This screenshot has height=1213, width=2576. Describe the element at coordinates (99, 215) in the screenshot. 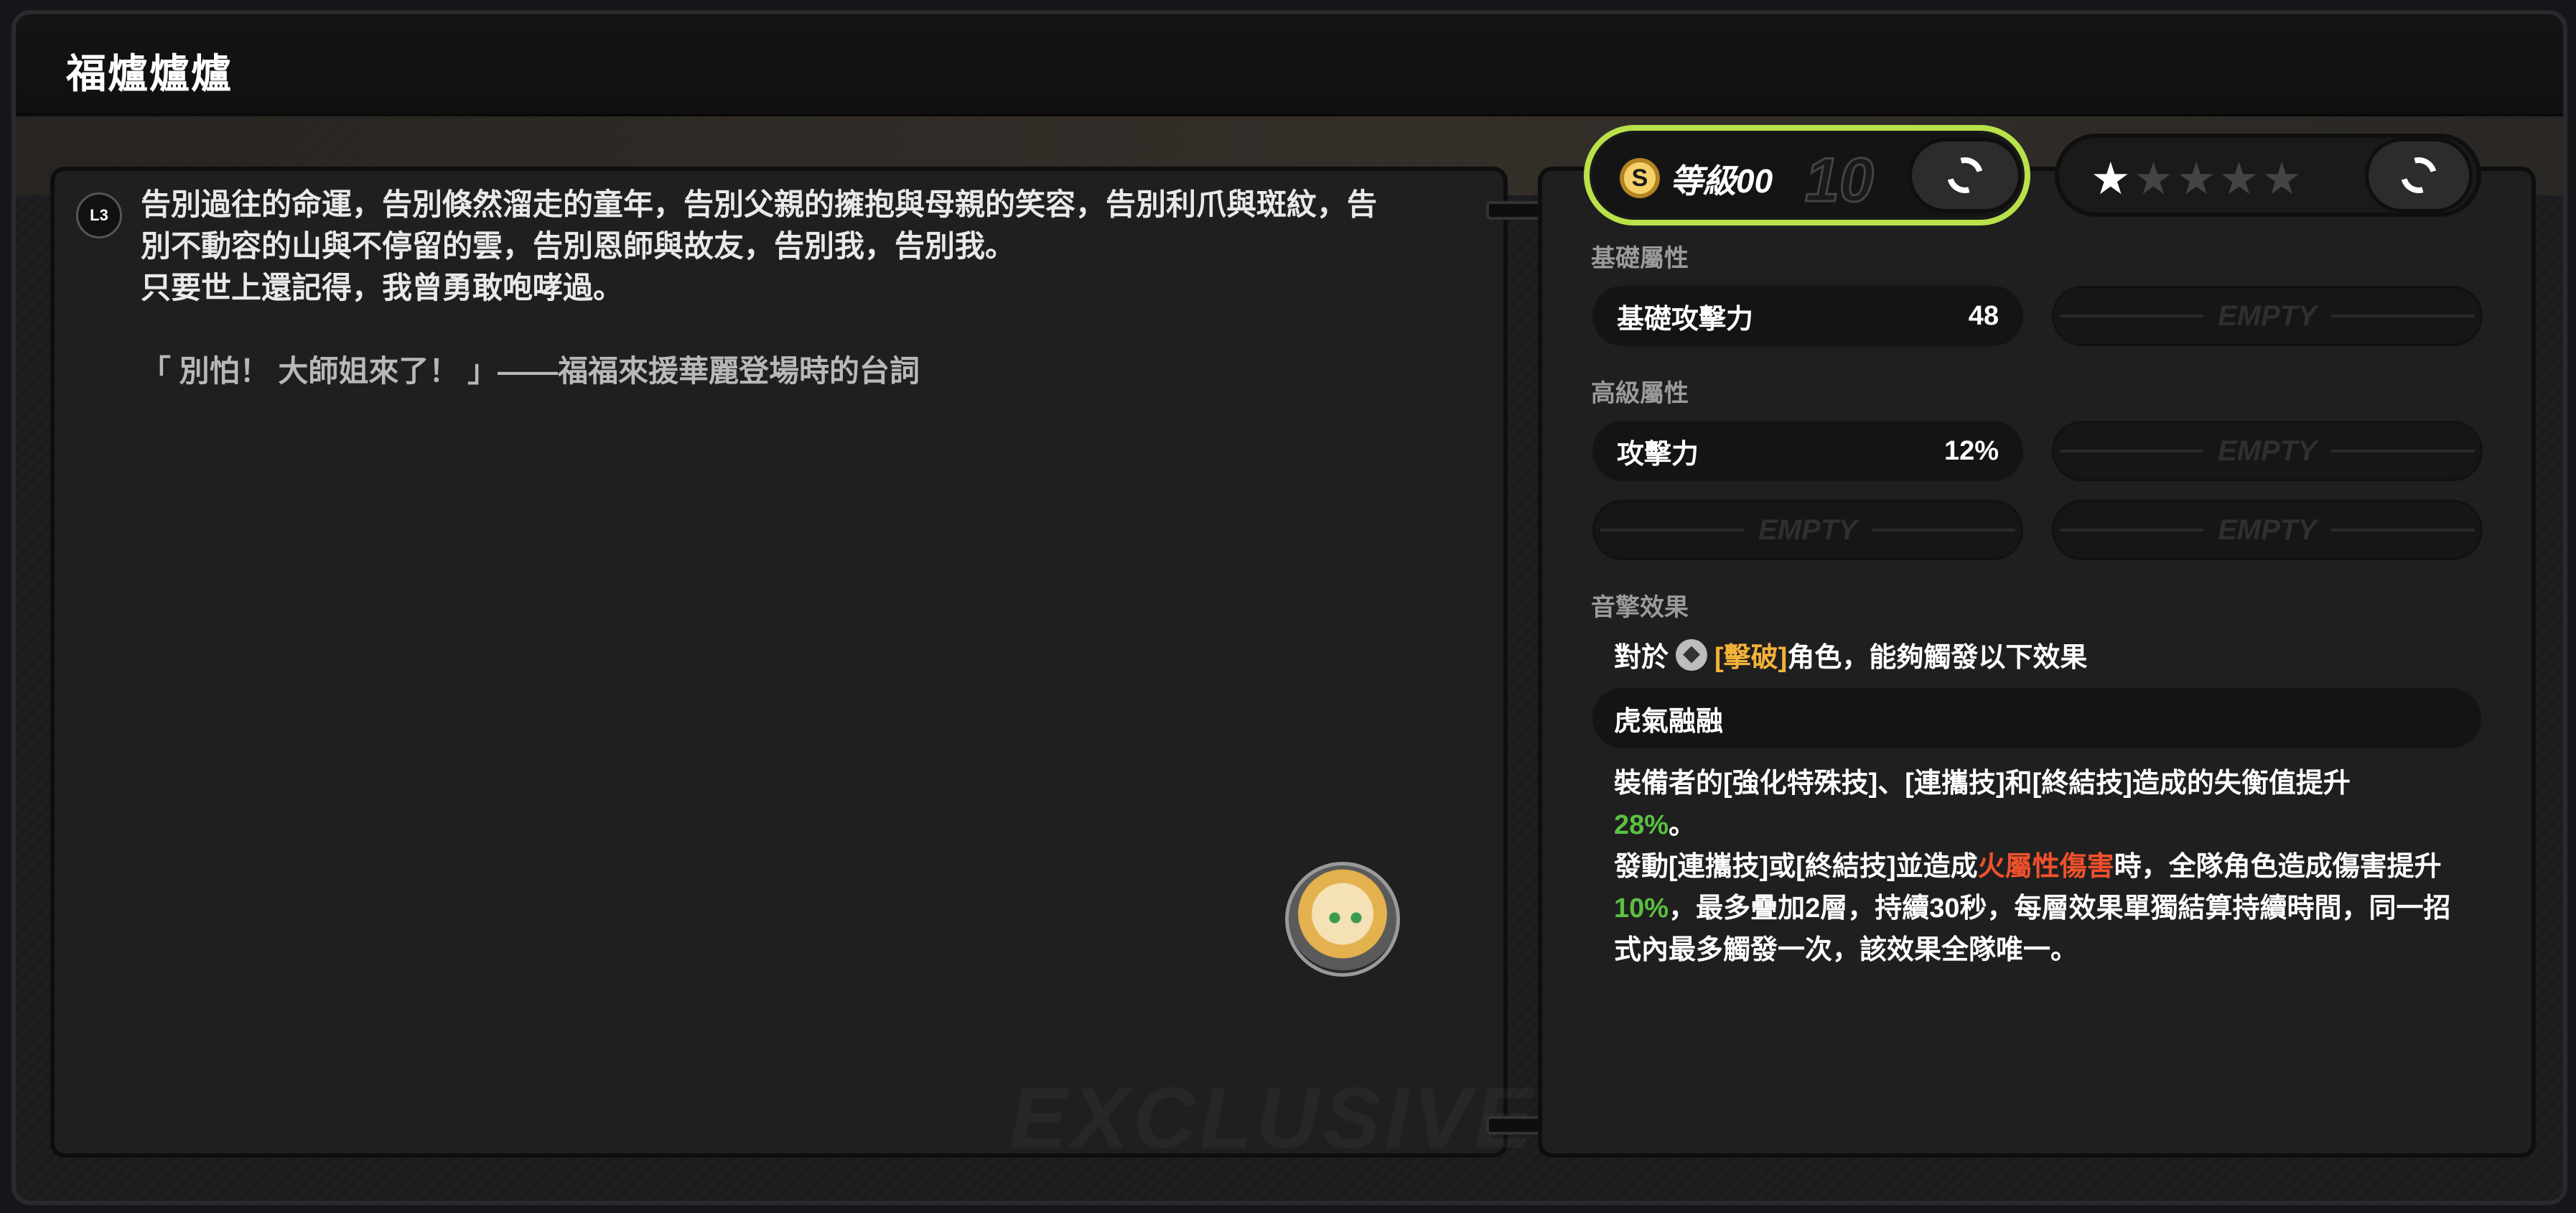

I see `level-badge: L3` at that location.